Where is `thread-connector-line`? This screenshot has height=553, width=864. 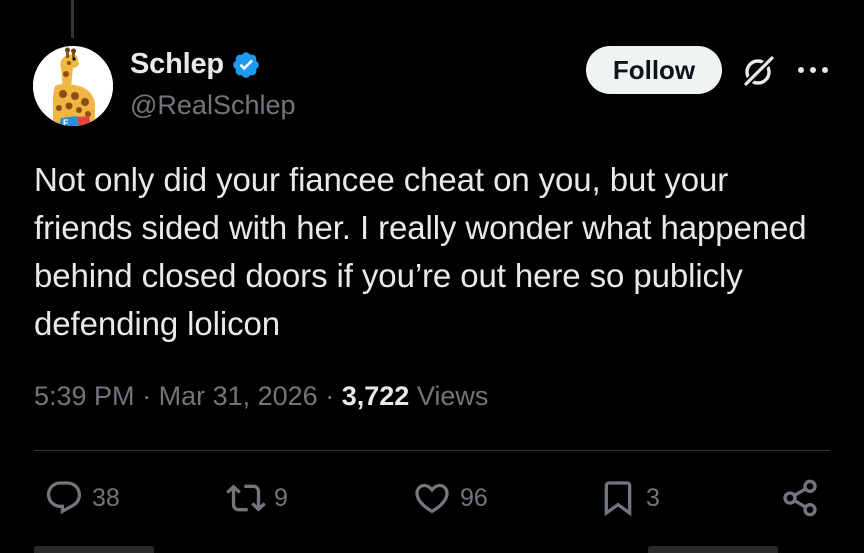
thread-connector-line is located at coordinates (72, 19).